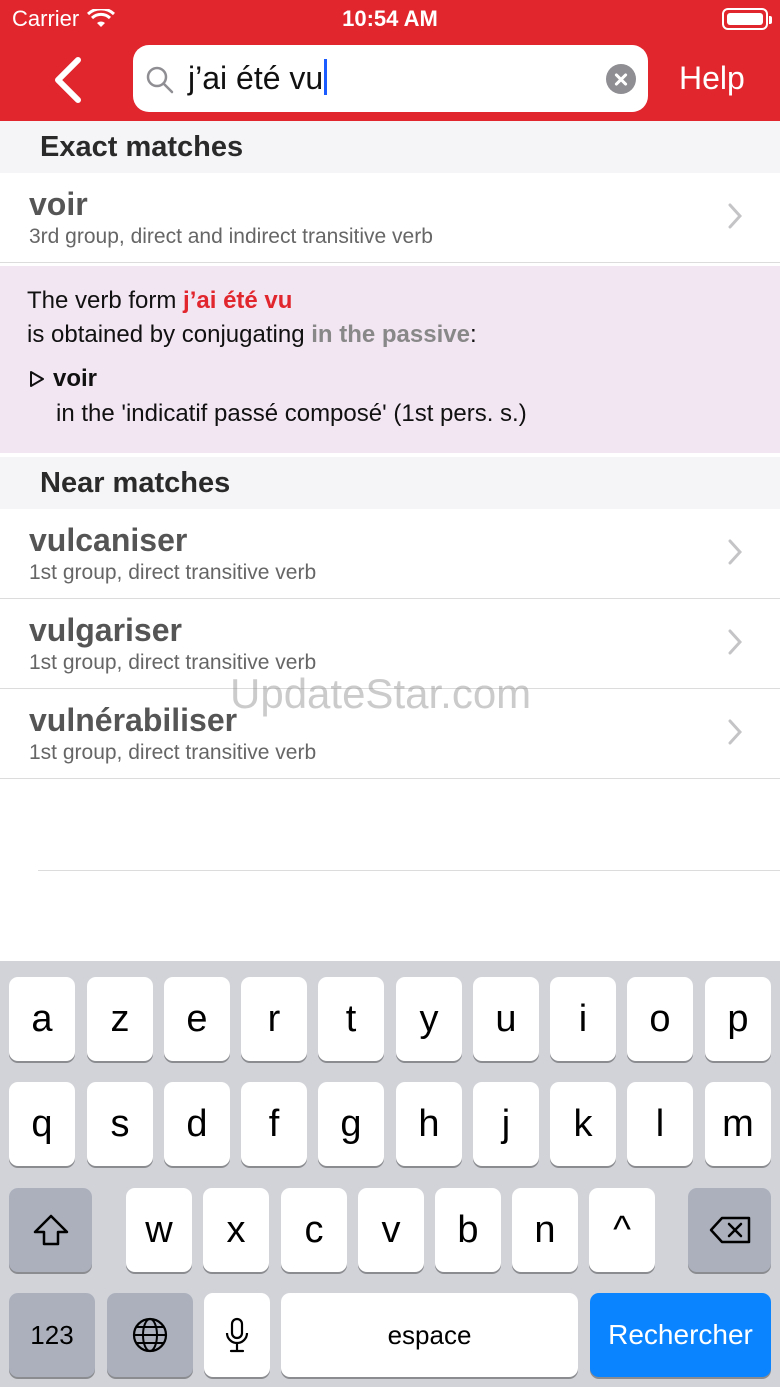 The height and width of the screenshot is (1387, 780). Describe the element at coordinates (75, 378) in the screenshot. I see `verb-infinitive: voir` at that location.